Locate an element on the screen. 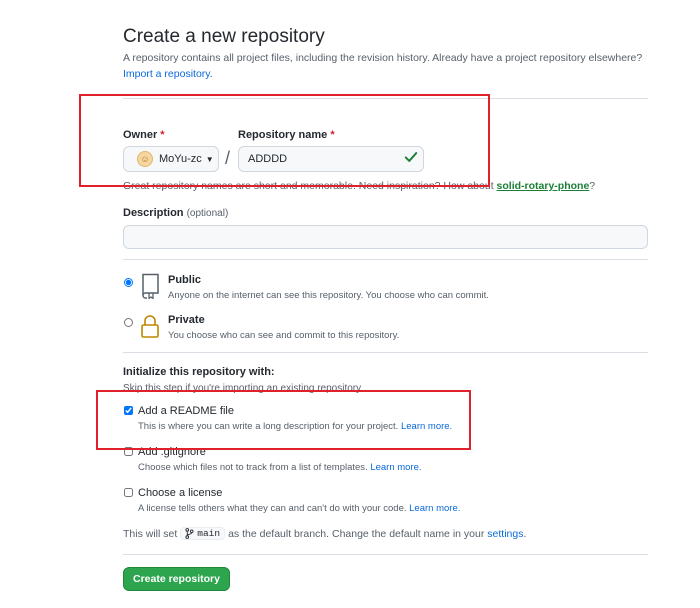  highlight-box-readme is located at coordinates (283, 420).